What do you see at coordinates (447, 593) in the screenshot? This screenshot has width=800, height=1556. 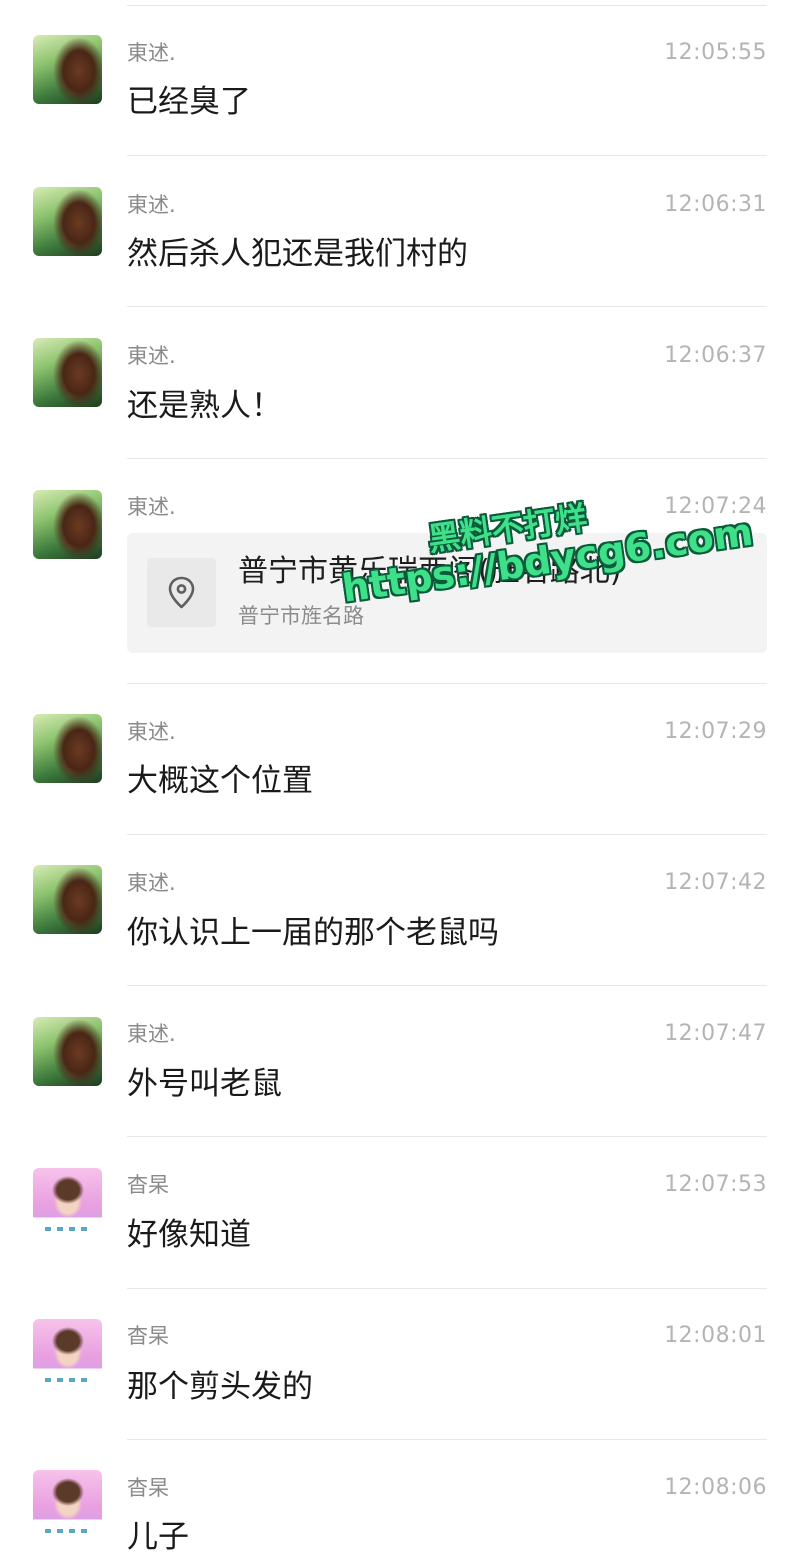 I see `location-card: 普宁市黄乐瑞西阁(旌名路北) 普宁市旌名路` at bounding box center [447, 593].